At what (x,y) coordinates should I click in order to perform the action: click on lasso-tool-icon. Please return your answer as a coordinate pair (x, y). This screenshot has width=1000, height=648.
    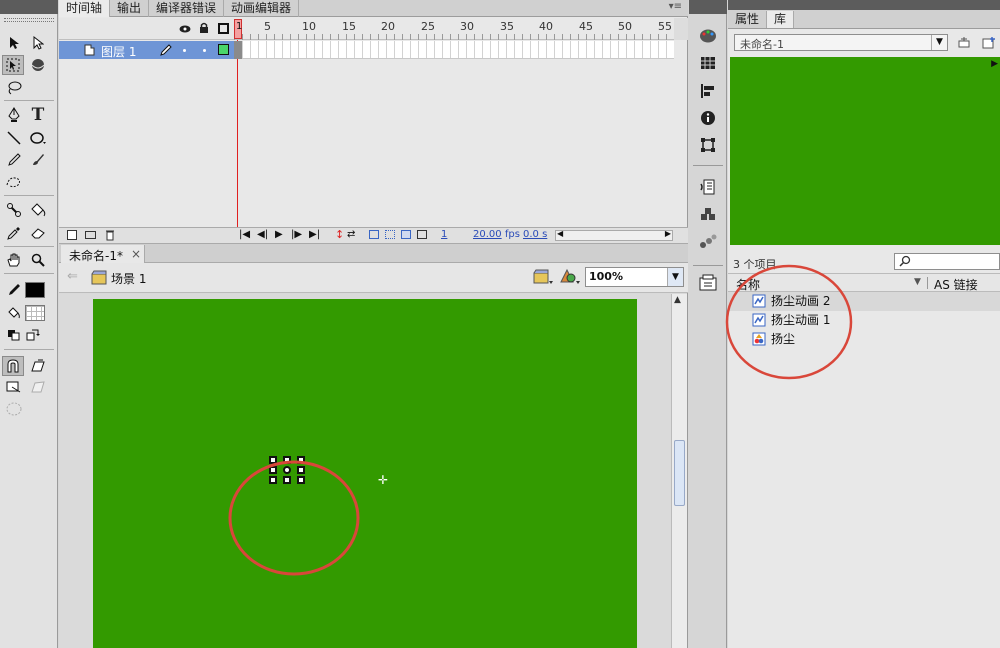
    Looking at the image, I should click on (14, 88).